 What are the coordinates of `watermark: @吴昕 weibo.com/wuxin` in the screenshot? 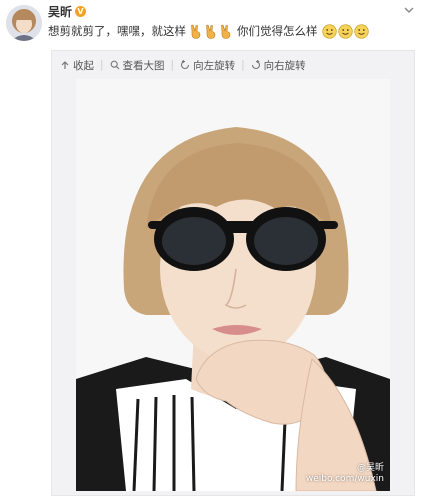 It's located at (345, 474).